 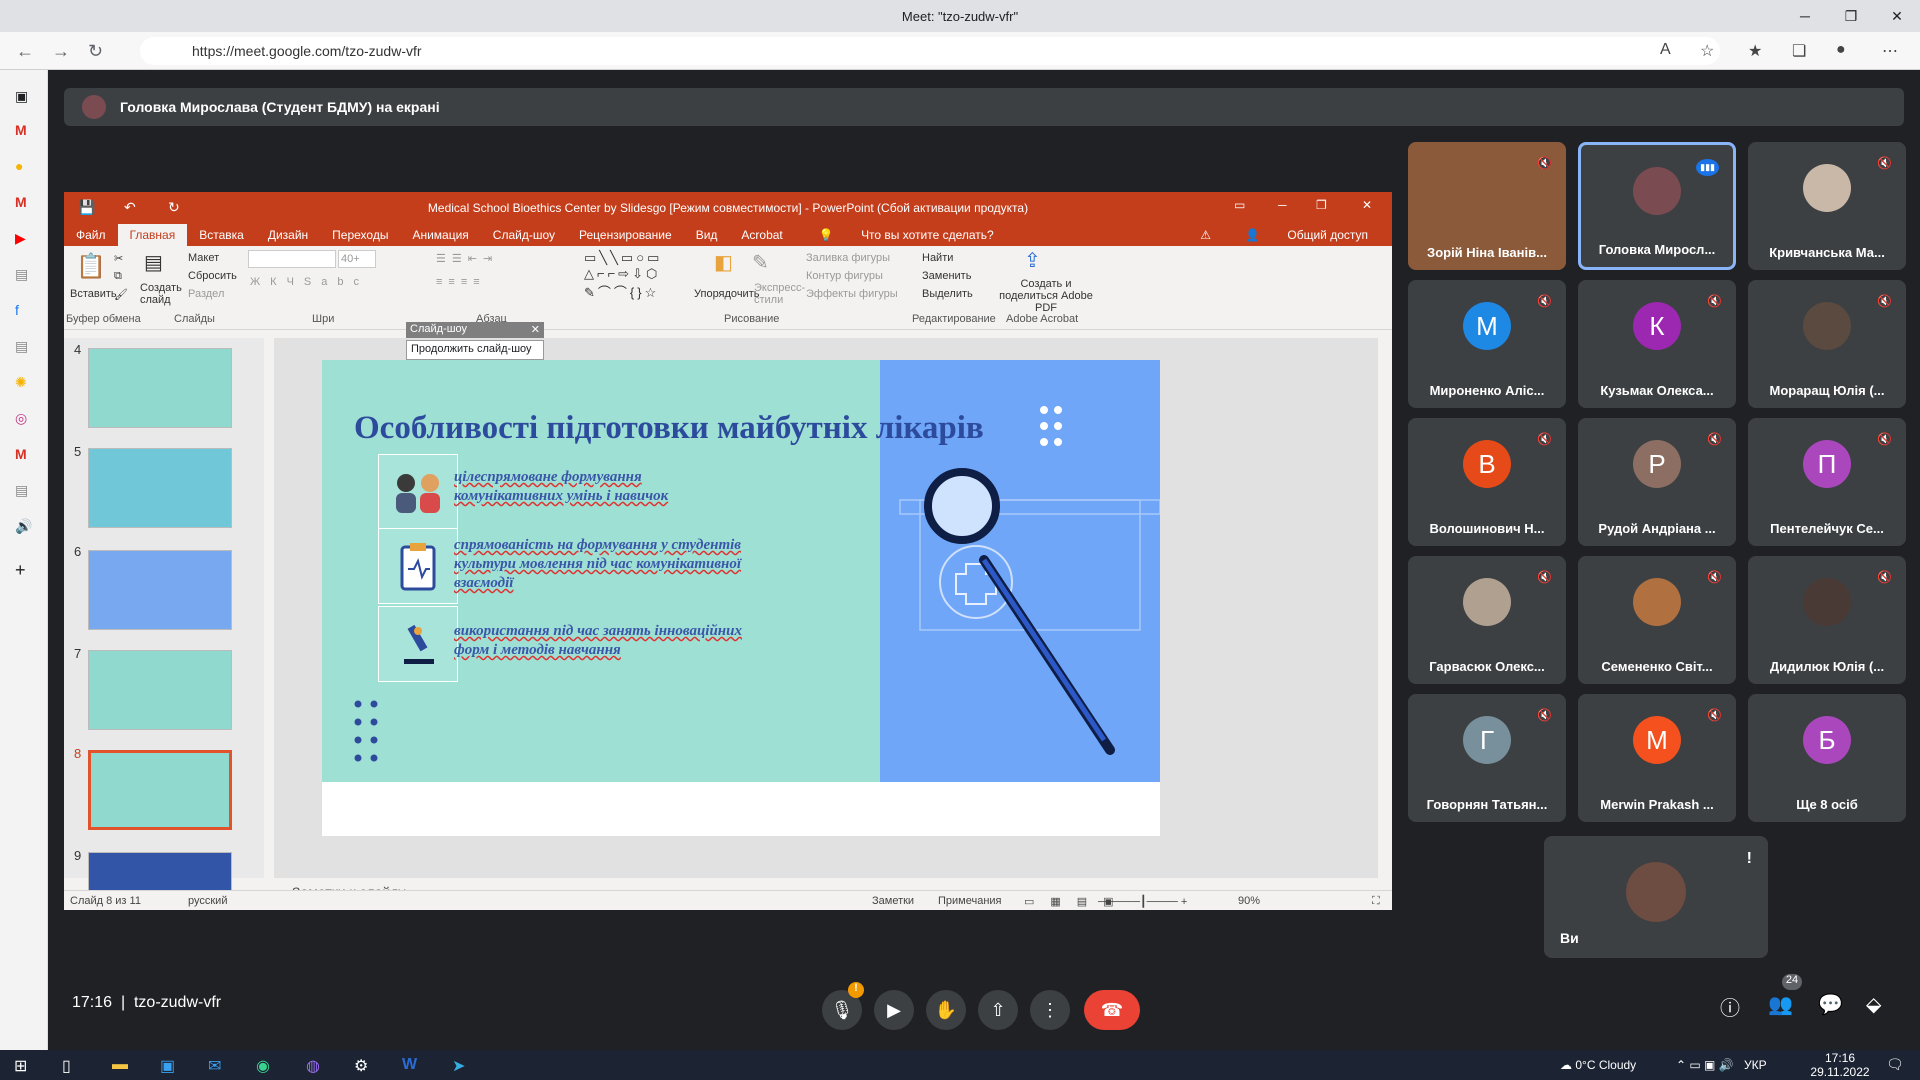 I want to click on app-icon: ●, so click(x=19, y=166).